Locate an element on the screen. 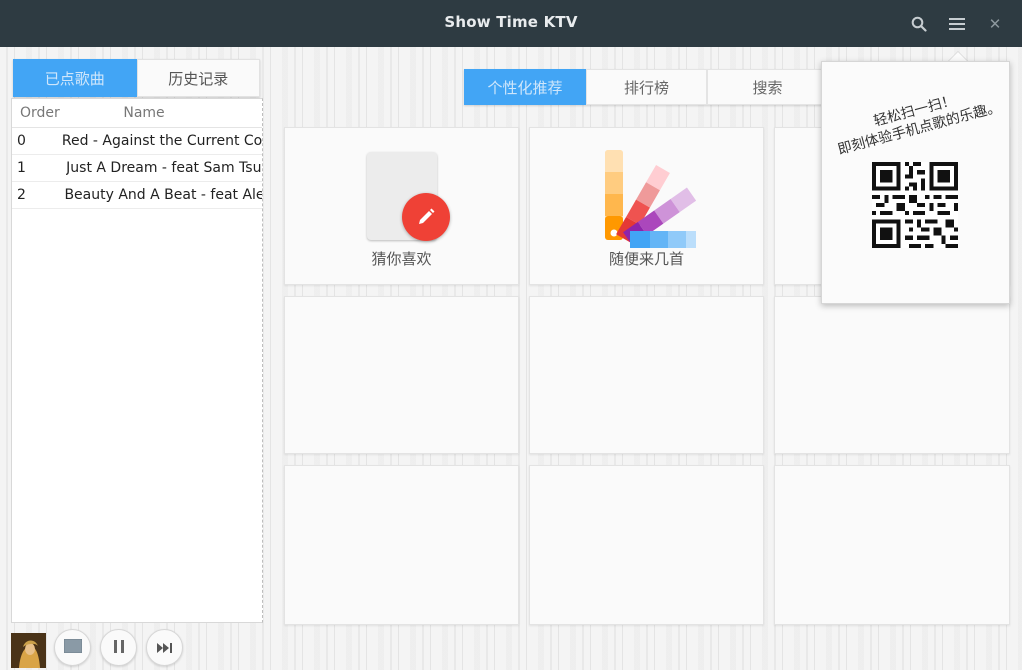  row-name: Just A Dream - feat Sam Tsui is located at coordinates (164, 168).